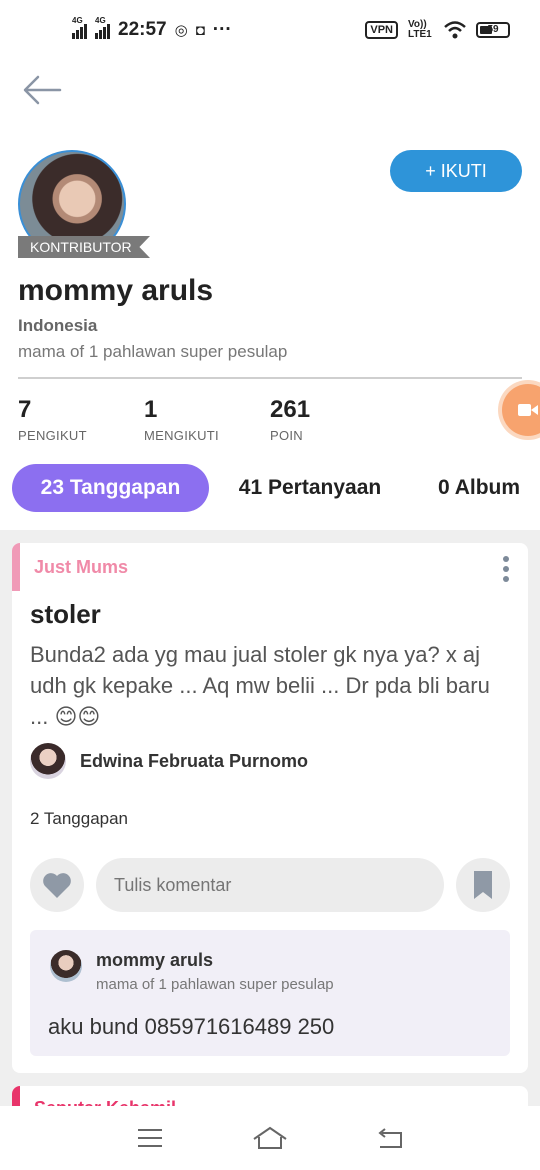 The width and height of the screenshot is (540, 1170). What do you see at coordinates (310, 488) in the screenshot?
I see `tab-questions: 41 Pertanyaan` at bounding box center [310, 488].